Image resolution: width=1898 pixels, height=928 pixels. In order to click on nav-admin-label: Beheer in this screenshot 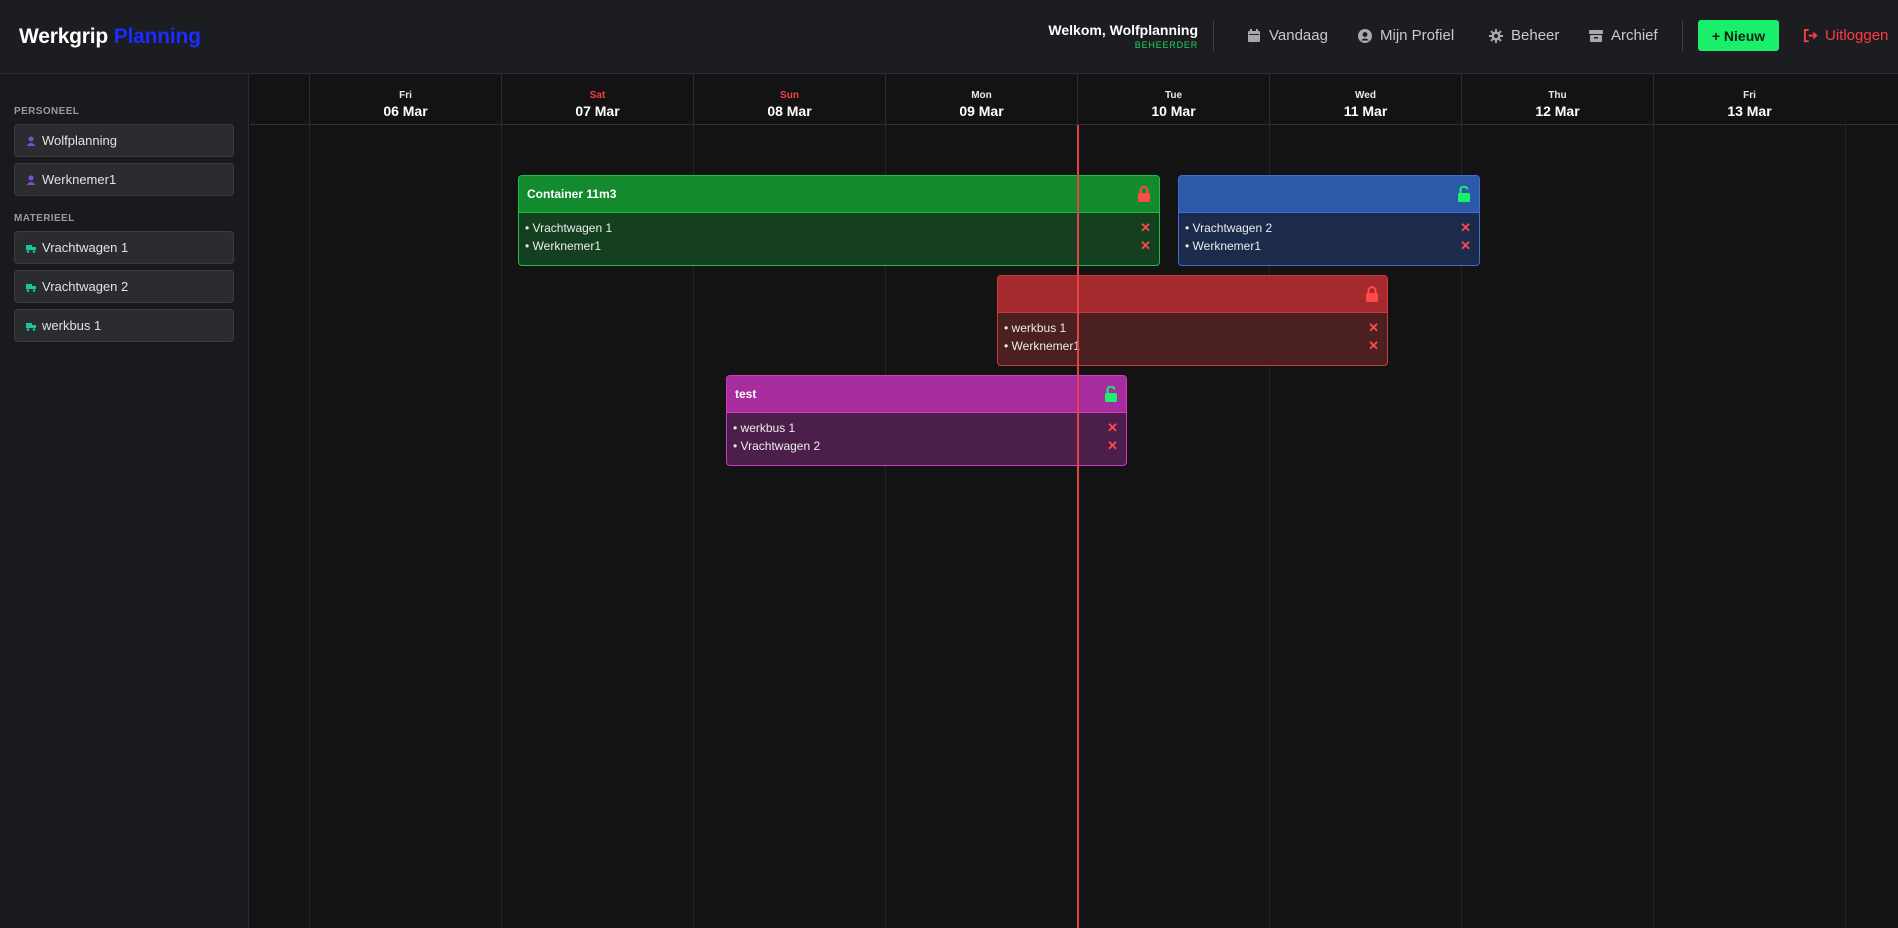, I will do `click(1535, 35)`.